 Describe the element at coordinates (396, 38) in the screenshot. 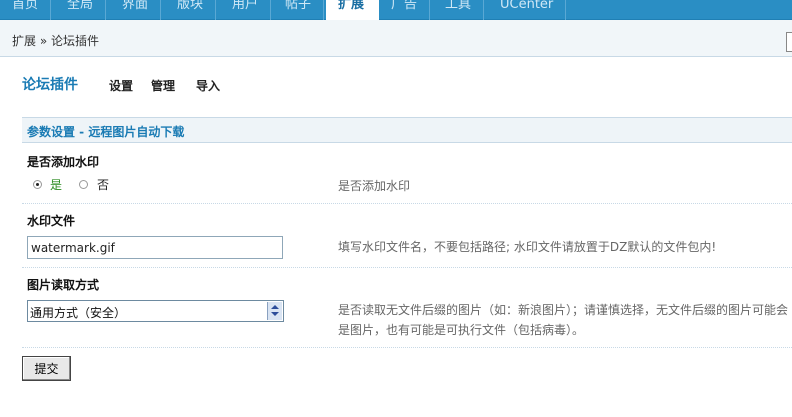

I see `breadcrumb-bar: 扩展 » 论坛插件` at that location.